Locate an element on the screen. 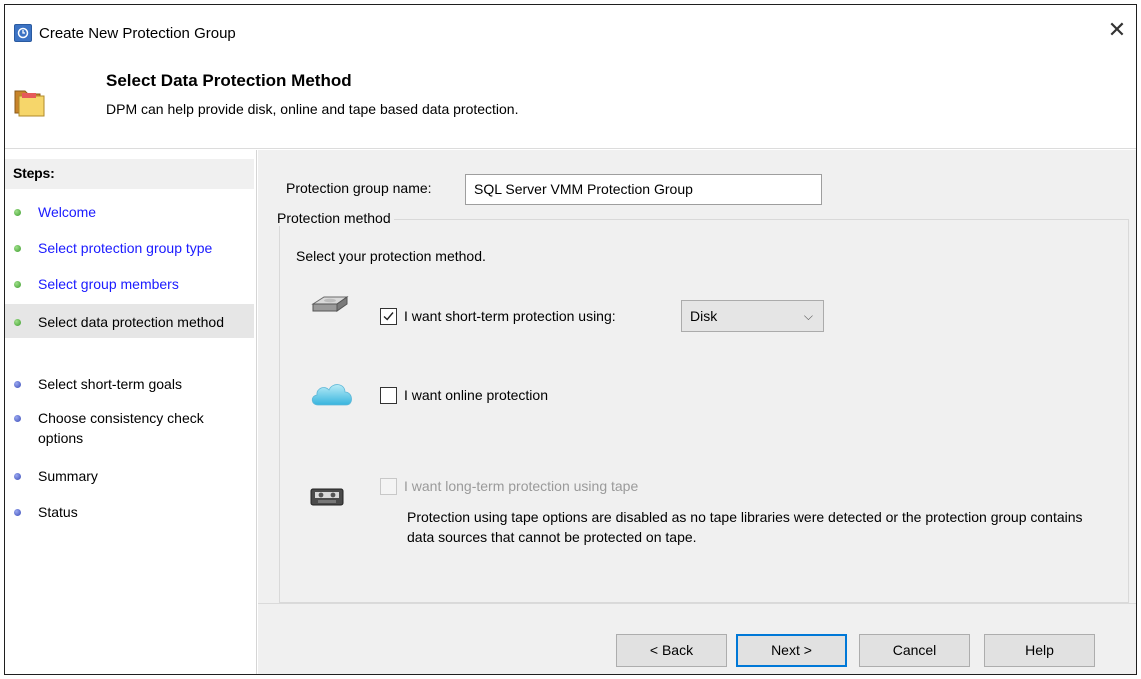 The image size is (1141, 679). cloud-icon is located at coordinates (332, 394).